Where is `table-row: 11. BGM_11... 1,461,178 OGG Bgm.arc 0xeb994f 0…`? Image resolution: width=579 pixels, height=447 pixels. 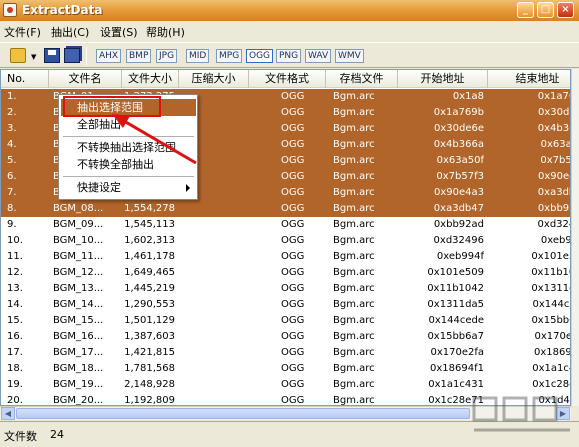
table-row: 11. BGM_11... 1,461,178 OGG Bgm.arc 0xeb994f 0… is located at coordinates (285, 257).